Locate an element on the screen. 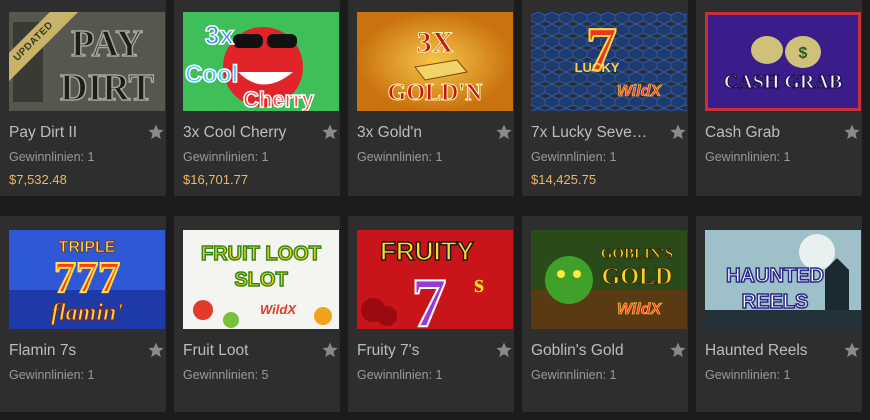 This screenshot has height=420, width=870. game-thumbnail: 3X GOLD'N is located at coordinates (435, 61).